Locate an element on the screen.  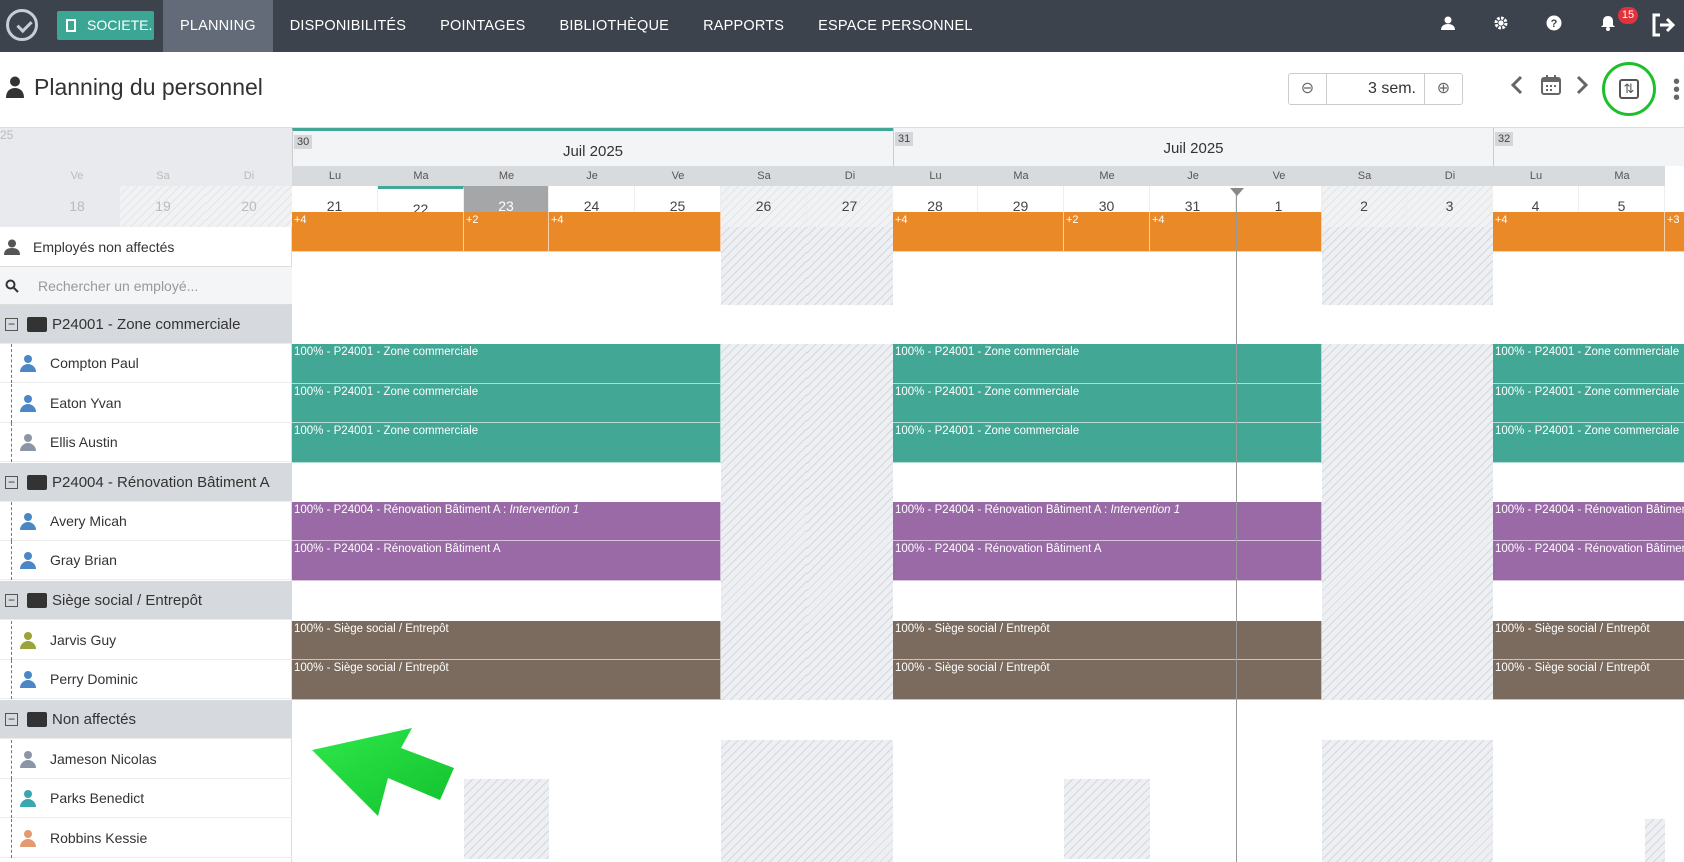
person-icon is located at coordinates (15, 87).